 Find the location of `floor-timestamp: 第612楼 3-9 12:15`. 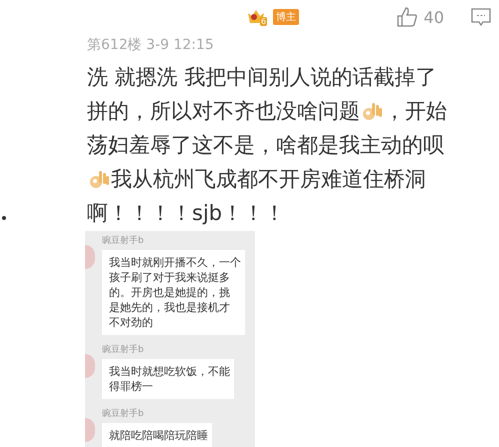

floor-timestamp: 第612楼 3-9 12:15 is located at coordinates (150, 45).